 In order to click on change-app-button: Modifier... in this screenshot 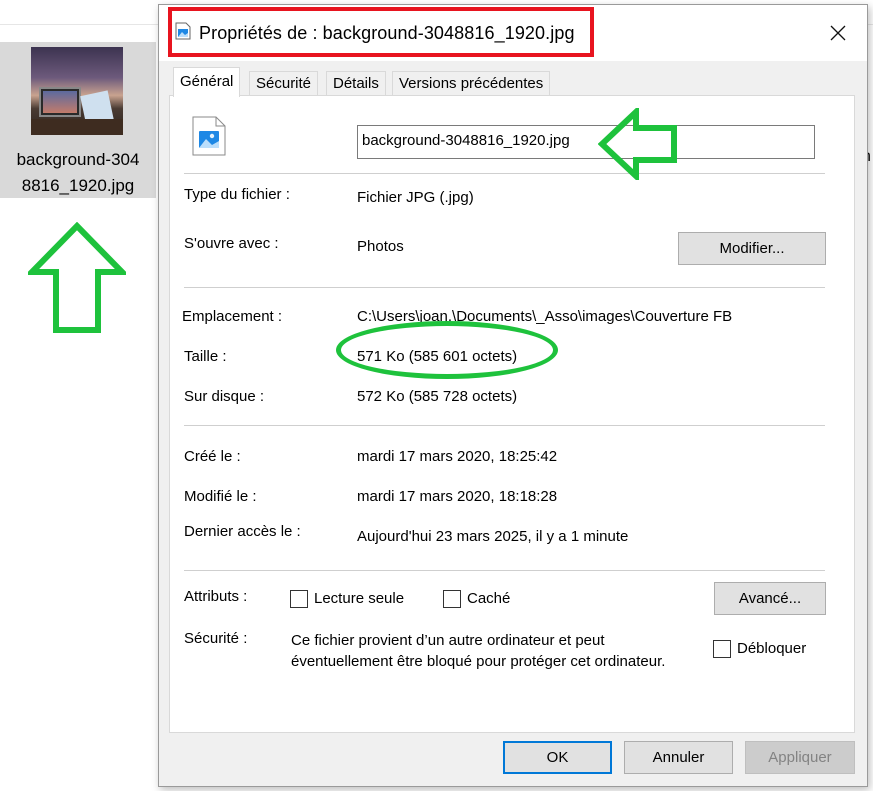, I will do `click(752, 248)`.